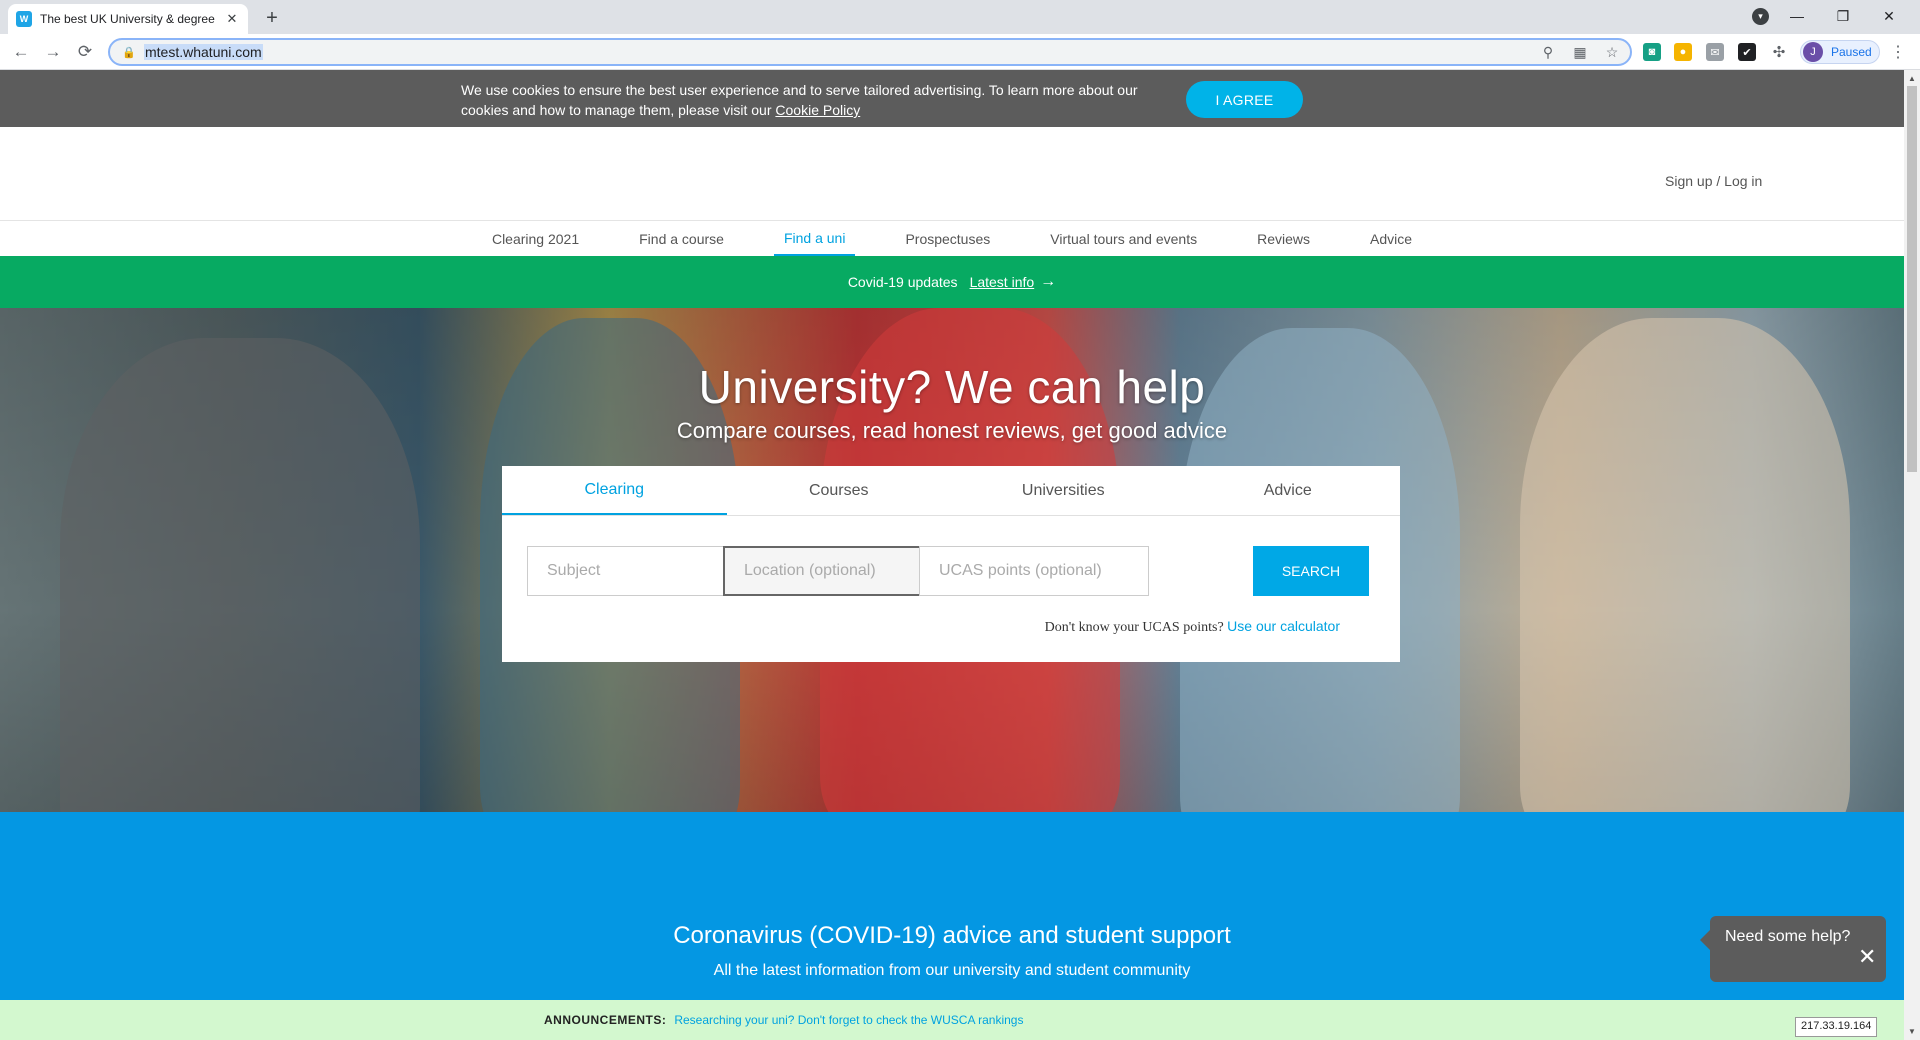 The width and height of the screenshot is (1920, 1040). Describe the element at coordinates (1813, 52) in the screenshot. I see `avatar: J` at that location.